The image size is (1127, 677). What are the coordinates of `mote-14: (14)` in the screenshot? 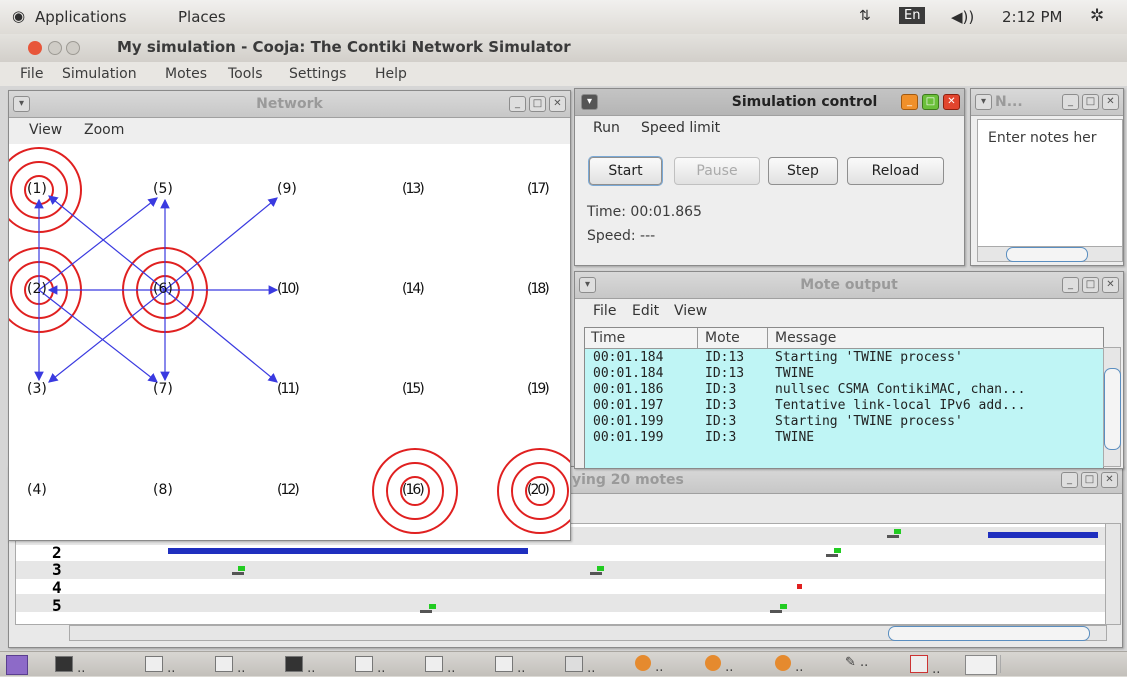 It's located at (413, 289).